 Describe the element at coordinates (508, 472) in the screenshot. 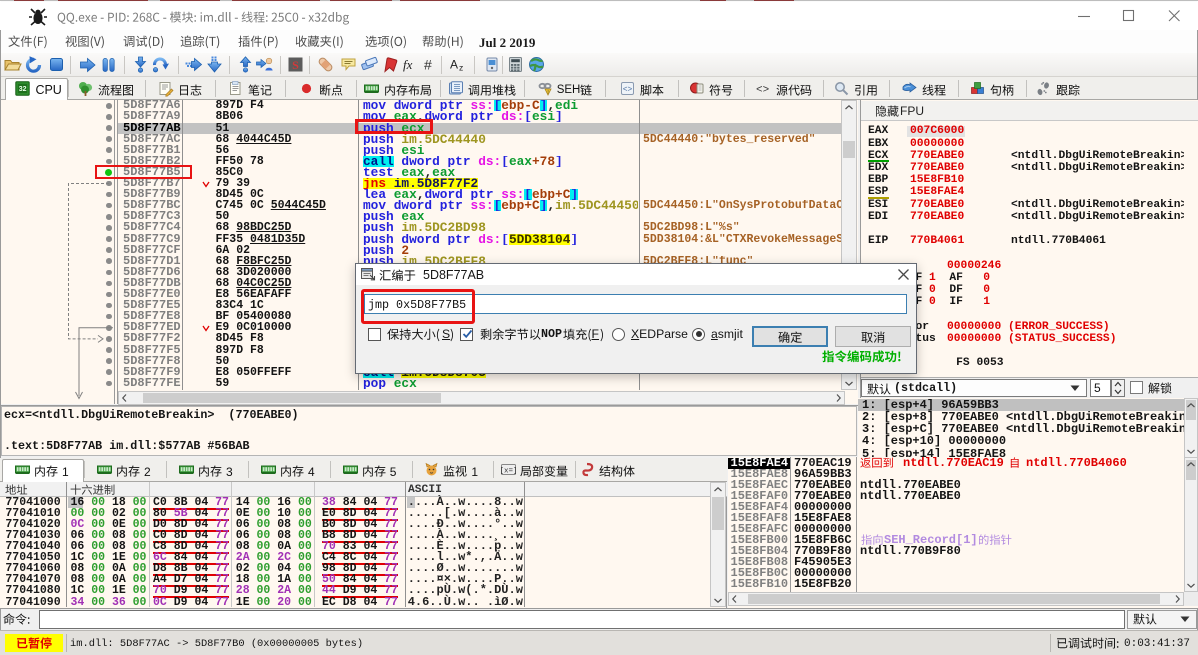

I see `svg-text: [x=]` at that location.